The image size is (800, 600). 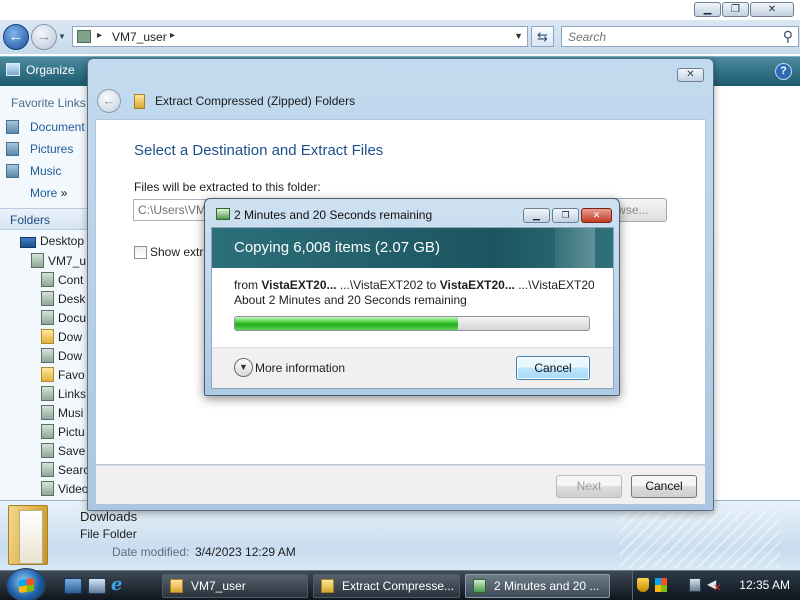 What do you see at coordinates (245, 552) in the screenshot?
I see `details-modified-value: 3/4/2023 12:29 AM` at bounding box center [245, 552].